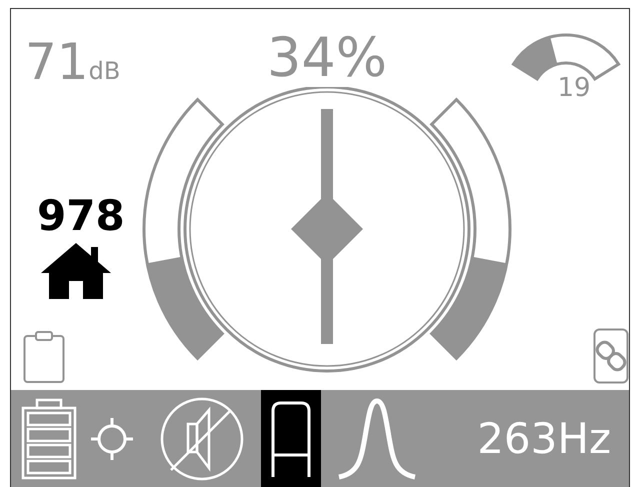 The width and height of the screenshot is (640, 487). What do you see at coordinates (574, 88) in the screenshot?
I see `strength-reading: 19` at bounding box center [574, 88].